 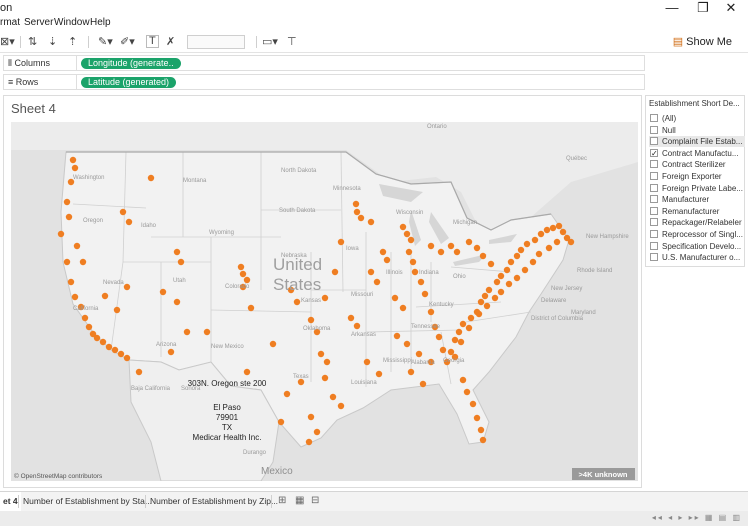 I want to click on menu-window: Window, so click(x=72, y=22).